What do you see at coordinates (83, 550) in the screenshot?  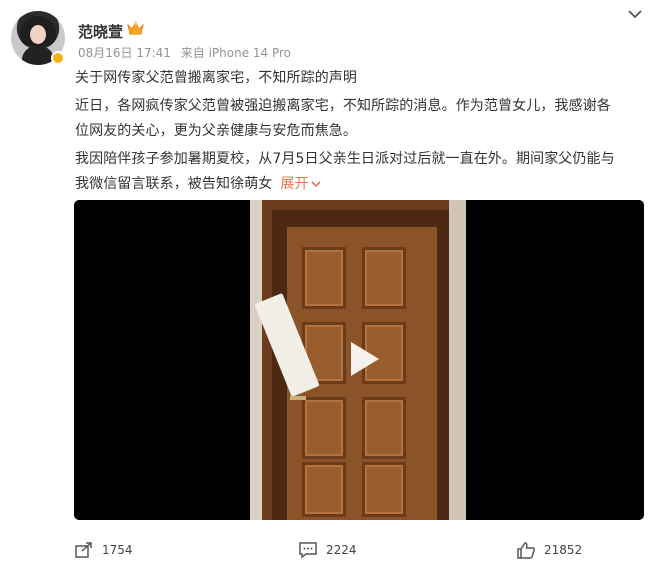 I see `share-icon` at bounding box center [83, 550].